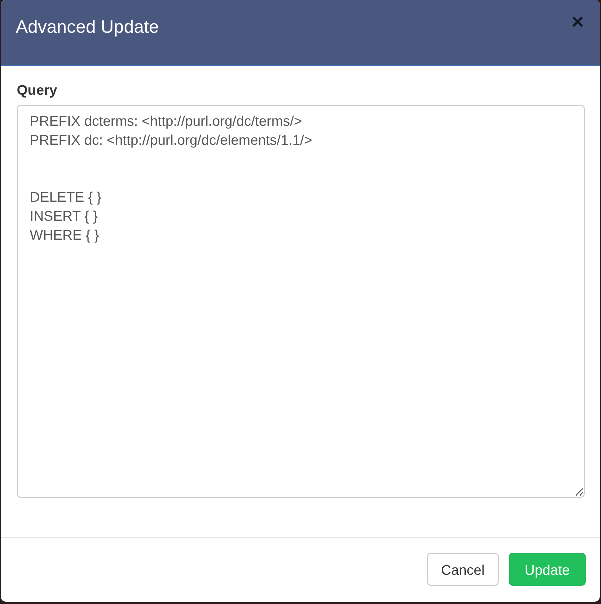 This screenshot has width=601, height=604. I want to click on dialog-title: Advanced Update, so click(88, 27).